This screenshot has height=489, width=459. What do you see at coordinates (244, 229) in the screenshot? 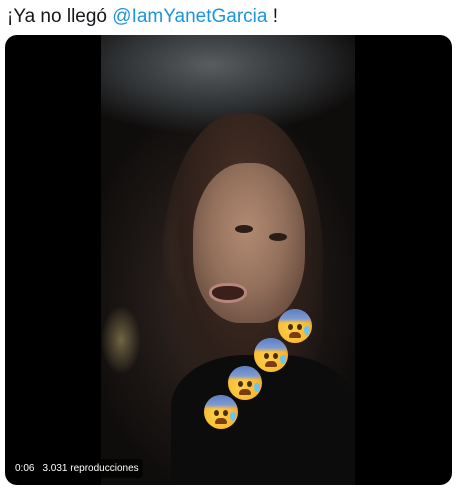
I see `person-eye-left` at bounding box center [244, 229].